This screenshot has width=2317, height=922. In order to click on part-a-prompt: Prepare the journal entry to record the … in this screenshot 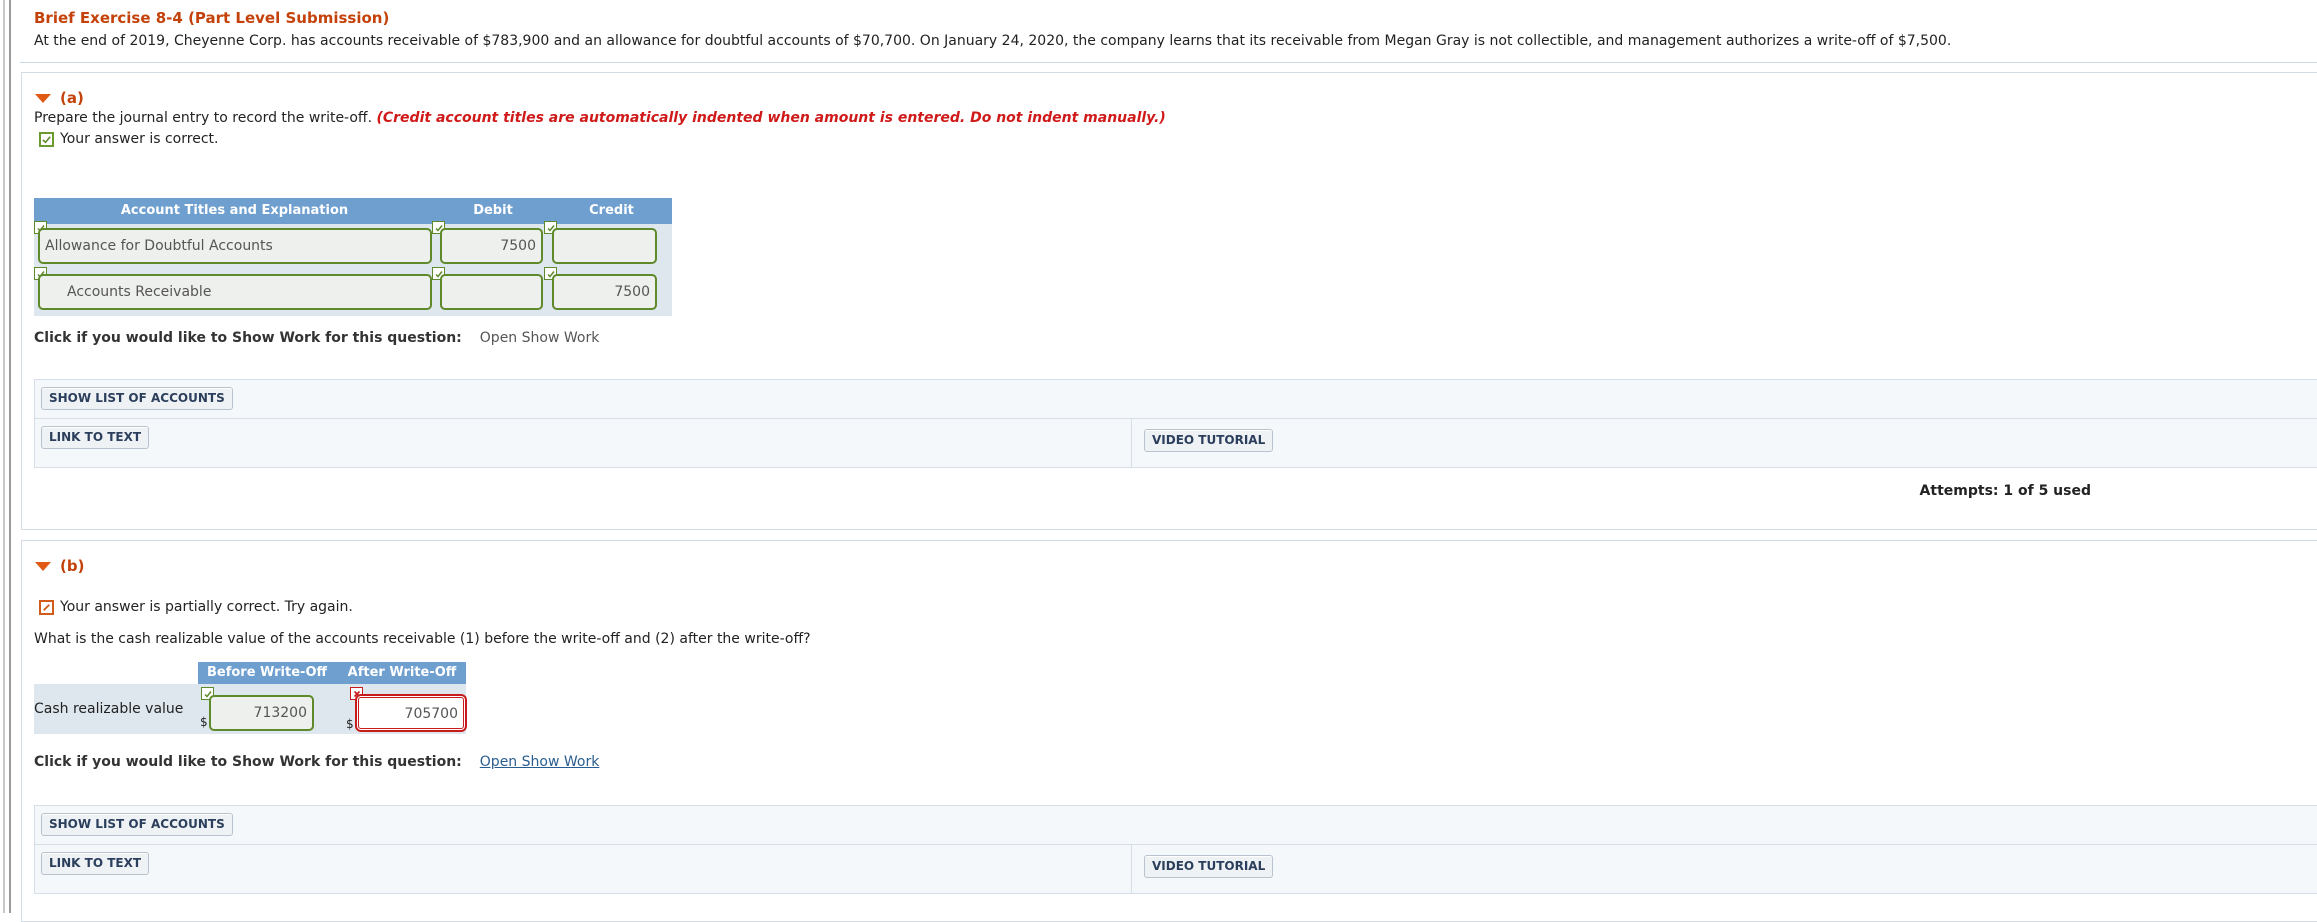, I will do `click(600, 118)`.